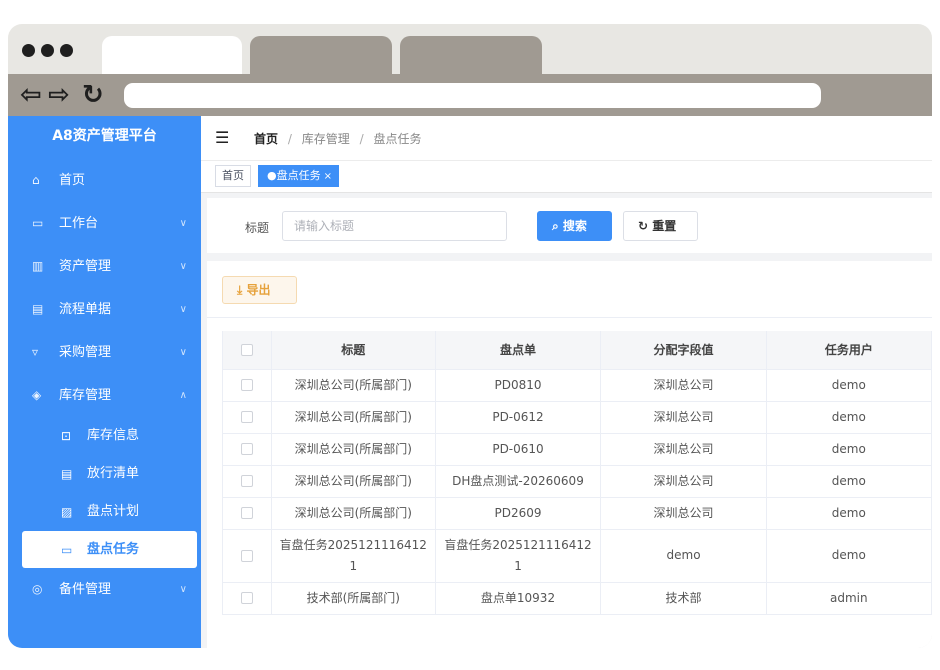 This screenshot has height=670, width=940. I want to click on plan-icon: ▨, so click(67, 512).